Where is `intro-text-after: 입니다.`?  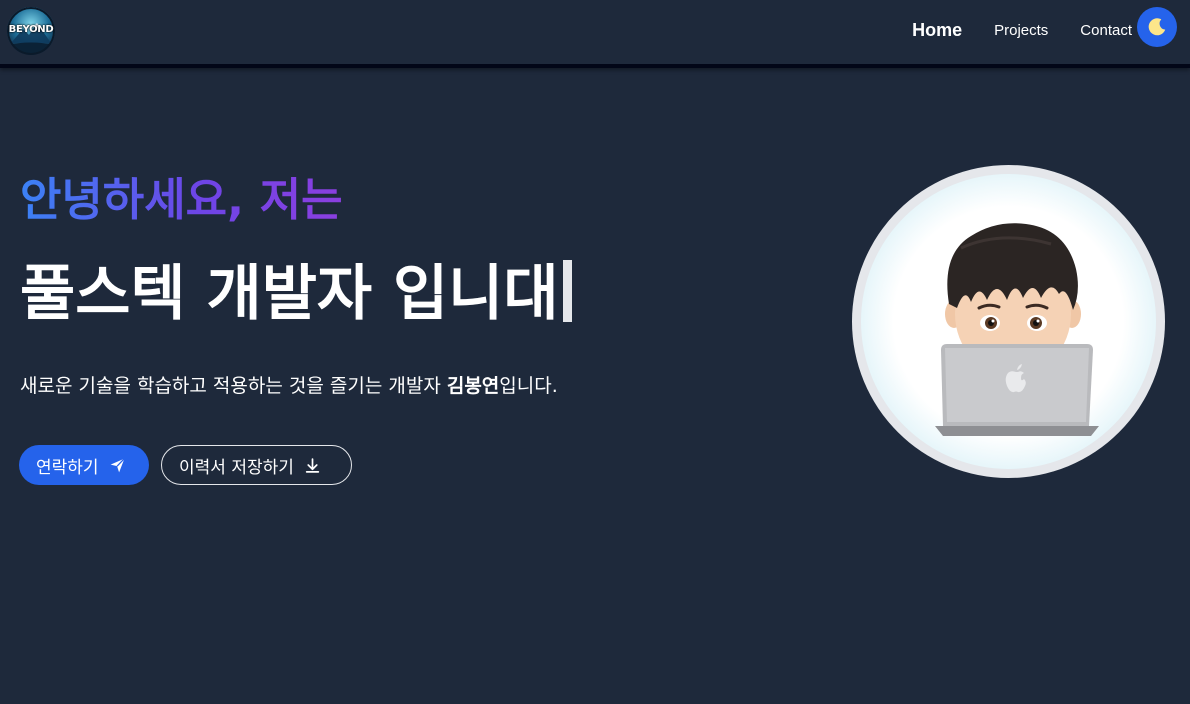
intro-text-after: 입니다. is located at coordinates (528, 386).